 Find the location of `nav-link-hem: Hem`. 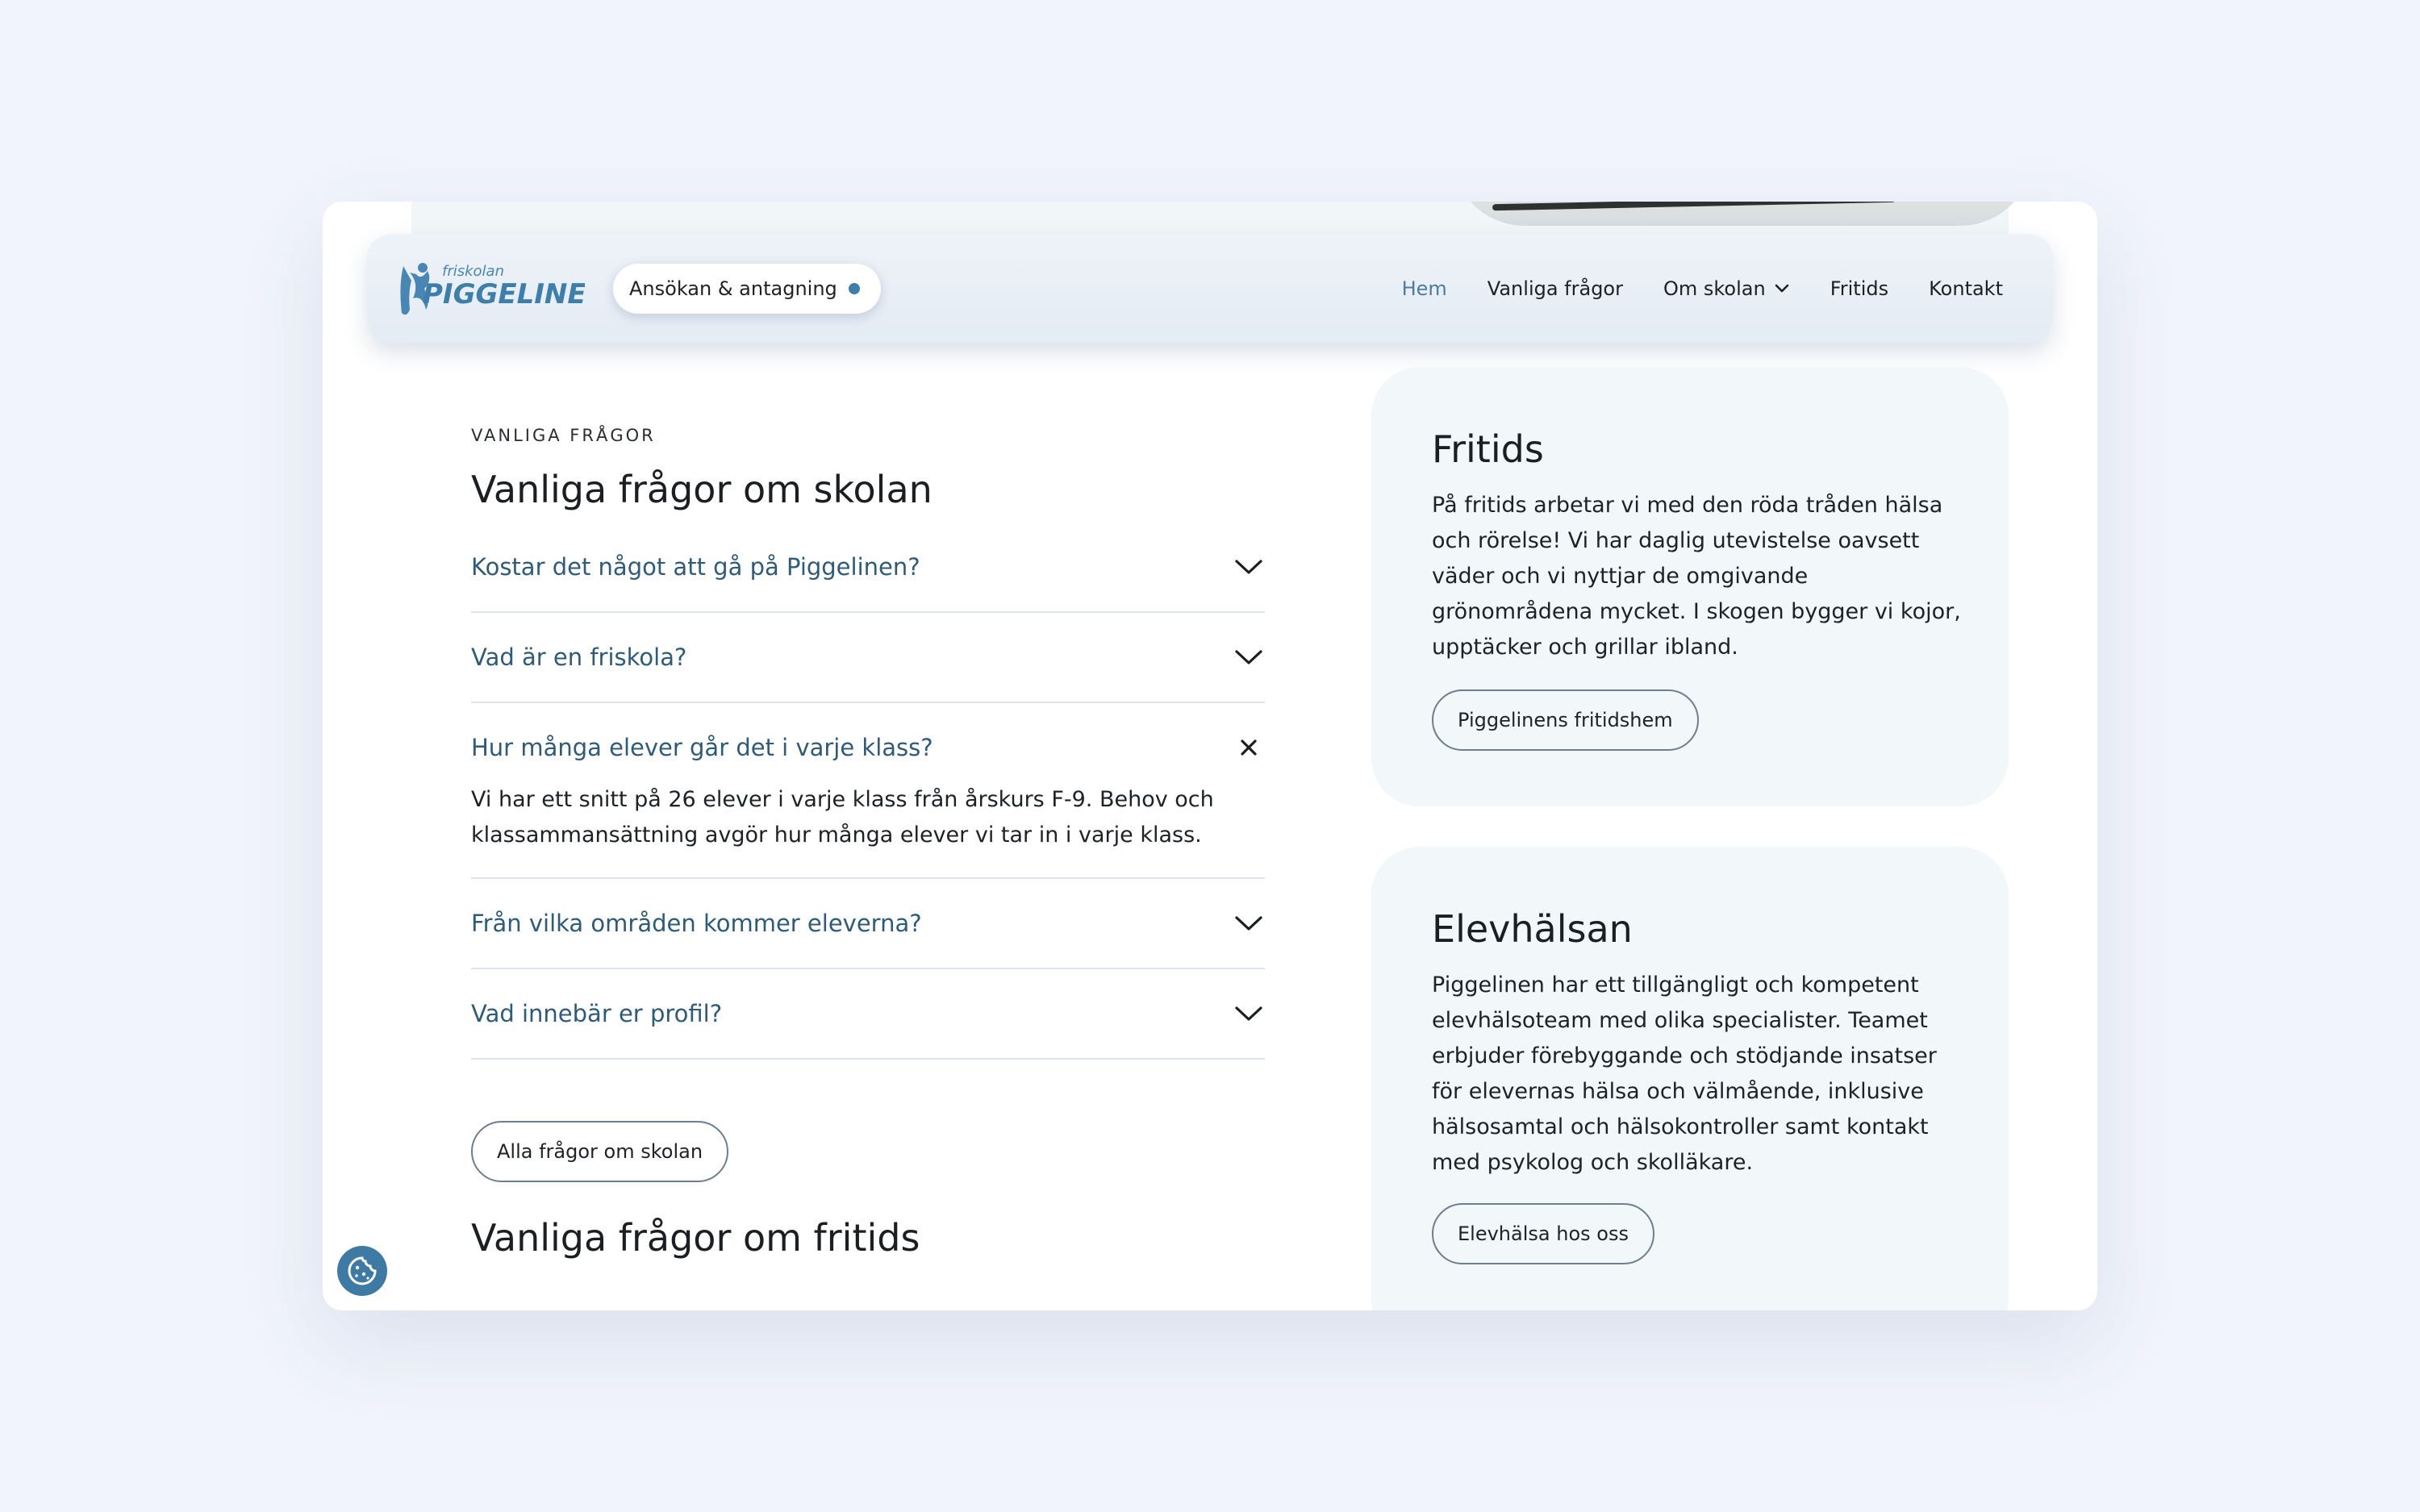

nav-link-hem: Hem is located at coordinates (1424, 288).